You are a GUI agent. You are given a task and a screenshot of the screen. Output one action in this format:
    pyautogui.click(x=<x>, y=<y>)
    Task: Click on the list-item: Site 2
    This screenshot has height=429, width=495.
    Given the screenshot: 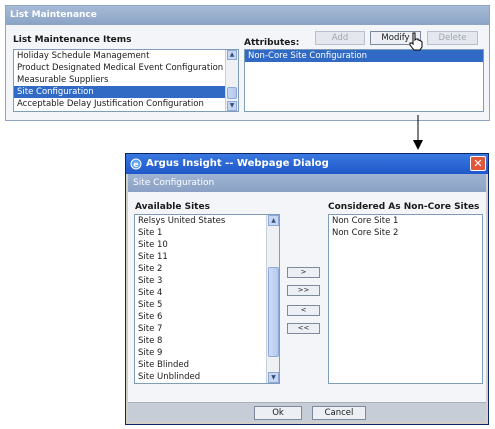 What is the action you would take?
    pyautogui.click(x=207, y=269)
    